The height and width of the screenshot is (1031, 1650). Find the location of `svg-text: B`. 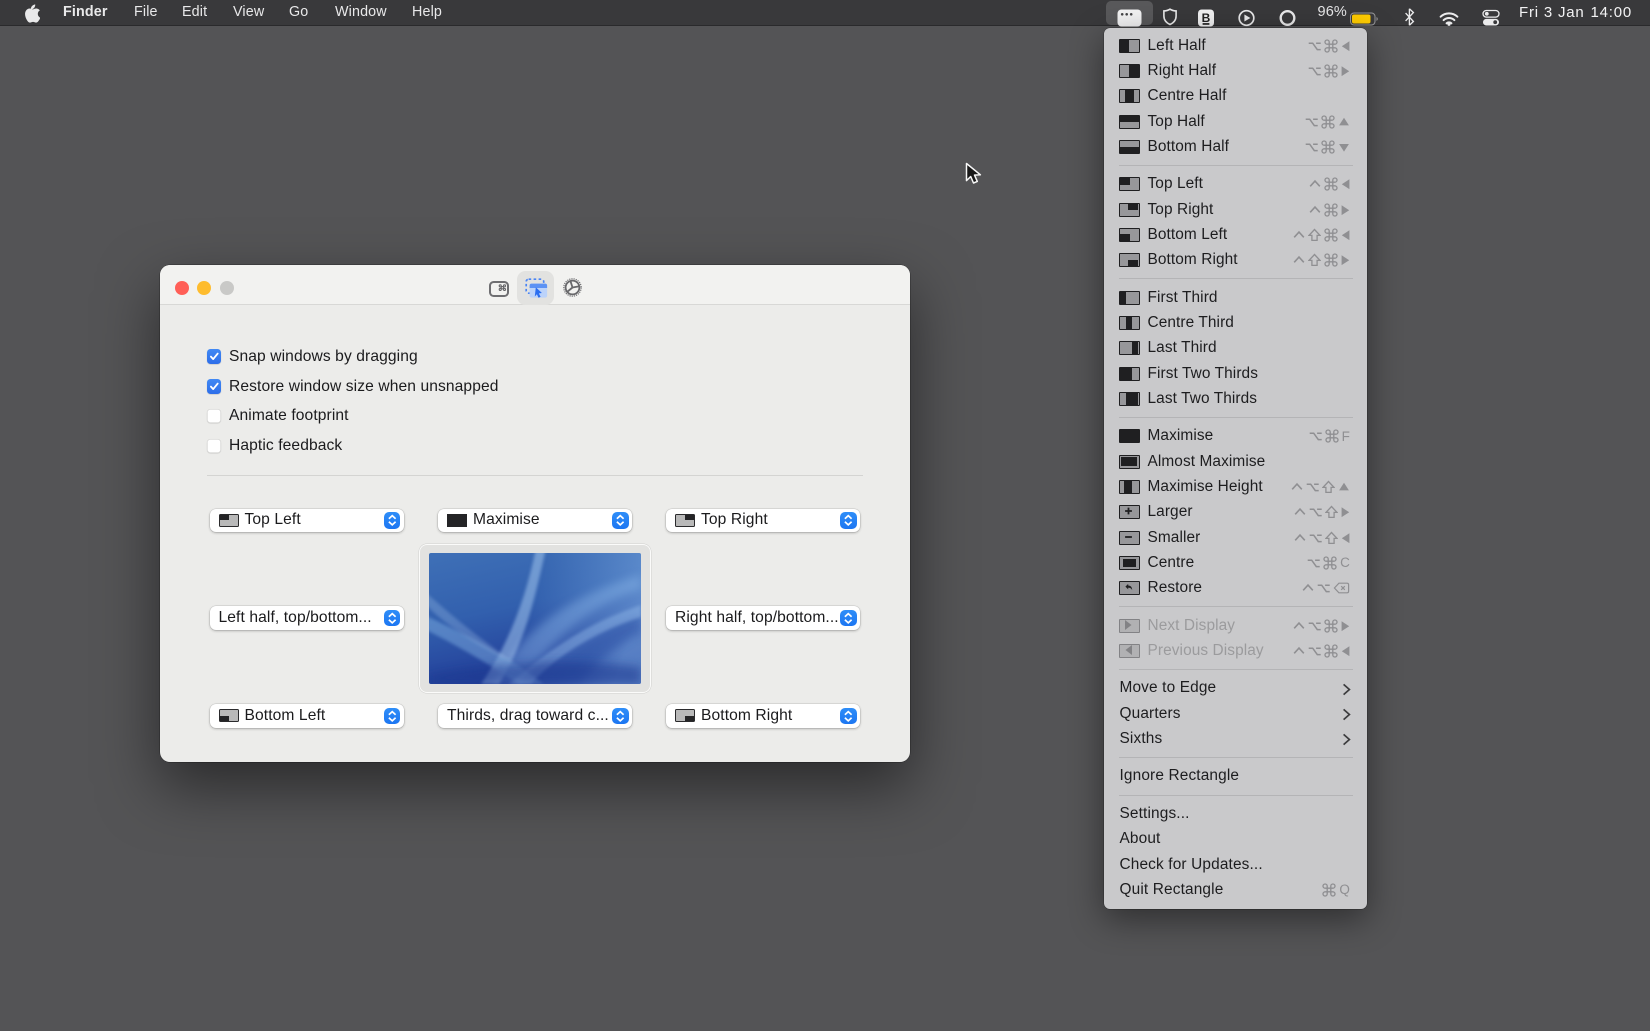

svg-text: B is located at coordinates (1206, 18).